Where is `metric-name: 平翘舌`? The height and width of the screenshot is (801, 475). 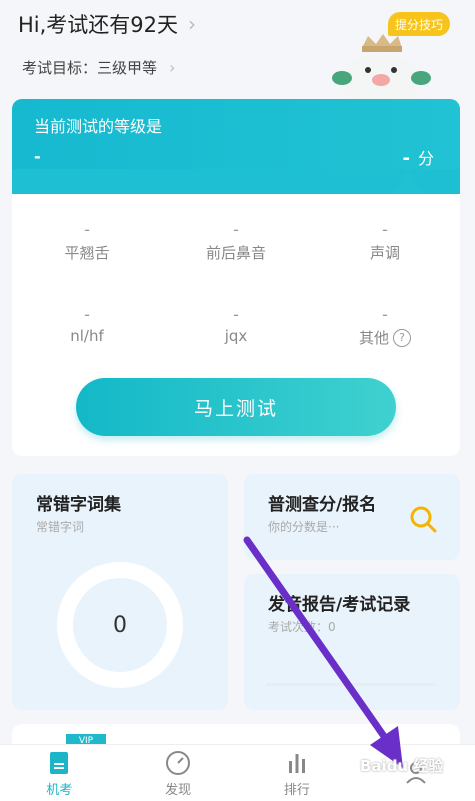 metric-name: 平翘舌 is located at coordinates (87, 253).